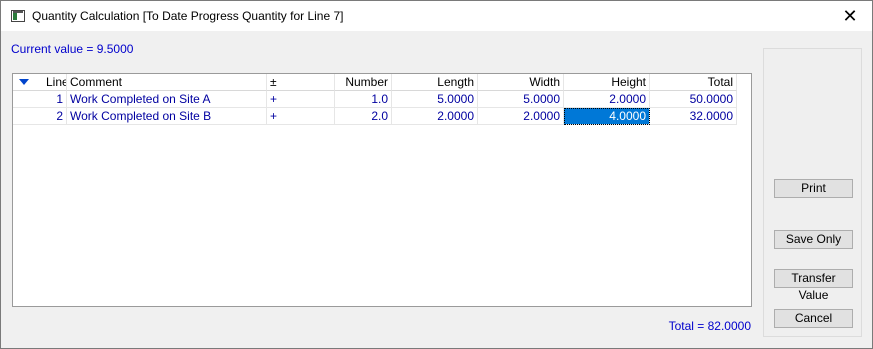 The width and height of the screenshot is (873, 349). I want to click on cell-height-selected: 4.0000, so click(607, 116).